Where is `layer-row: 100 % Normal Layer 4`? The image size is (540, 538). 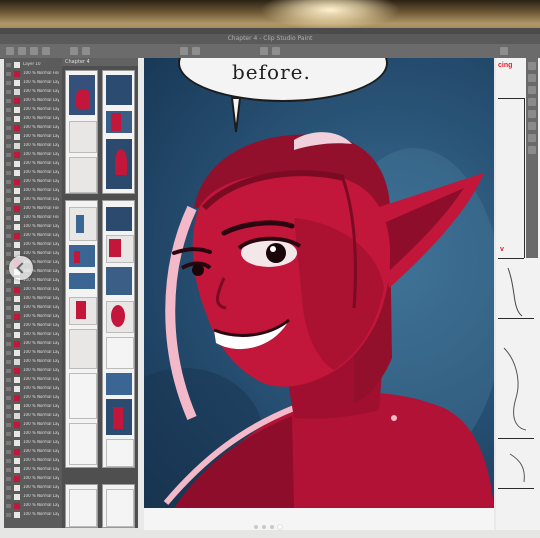 layer-row: 100 % Normal Layer 4 is located at coordinates (33, 497).